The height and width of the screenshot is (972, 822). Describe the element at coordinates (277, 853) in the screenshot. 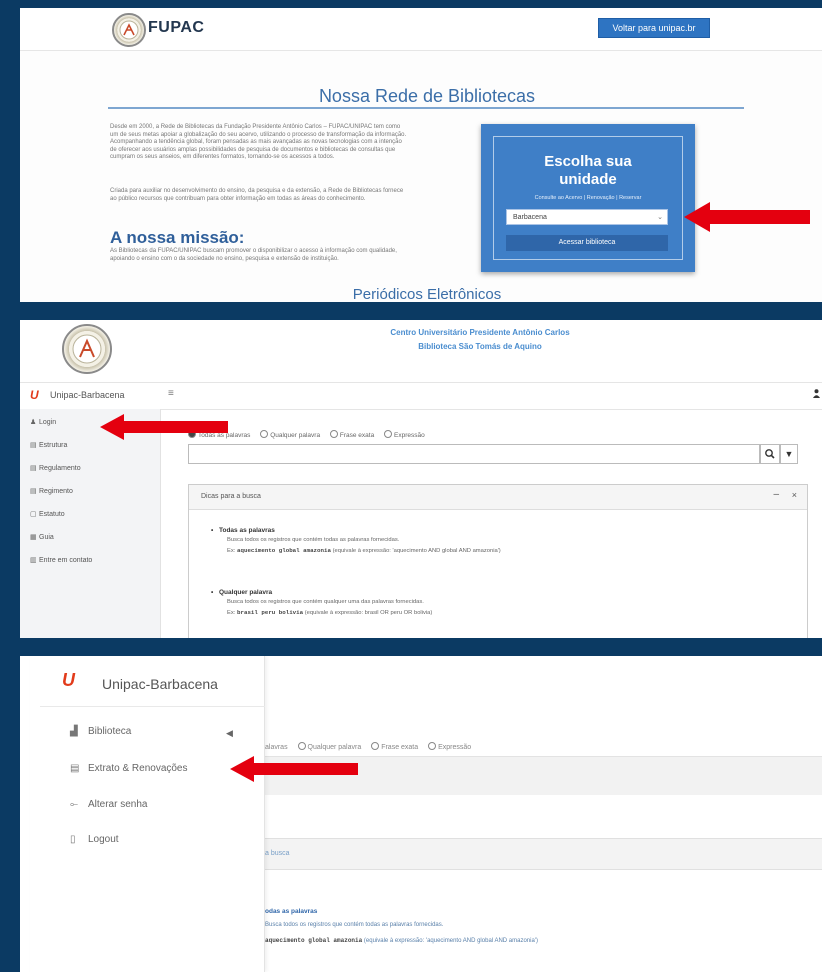

I see `search-tips-title: a busca` at that location.